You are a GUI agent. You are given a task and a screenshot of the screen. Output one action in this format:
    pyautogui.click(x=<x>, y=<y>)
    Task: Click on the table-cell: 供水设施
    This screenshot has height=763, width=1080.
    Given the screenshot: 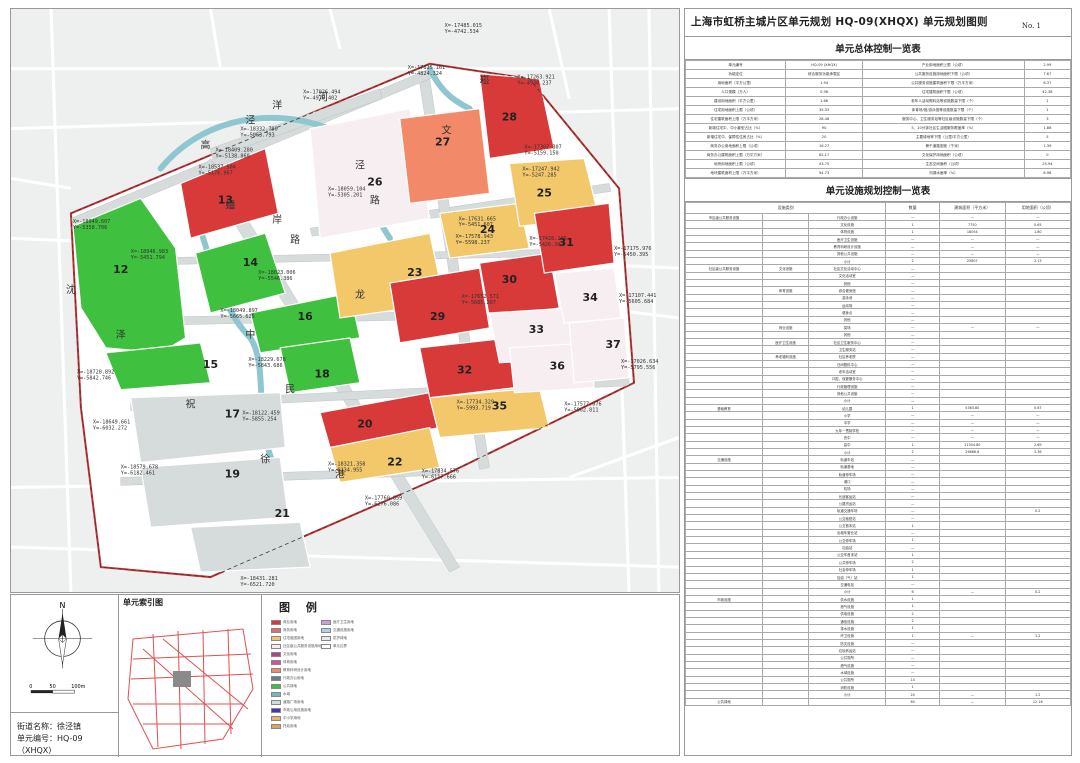 What is the action you would take?
    pyautogui.click(x=847, y=599)
    